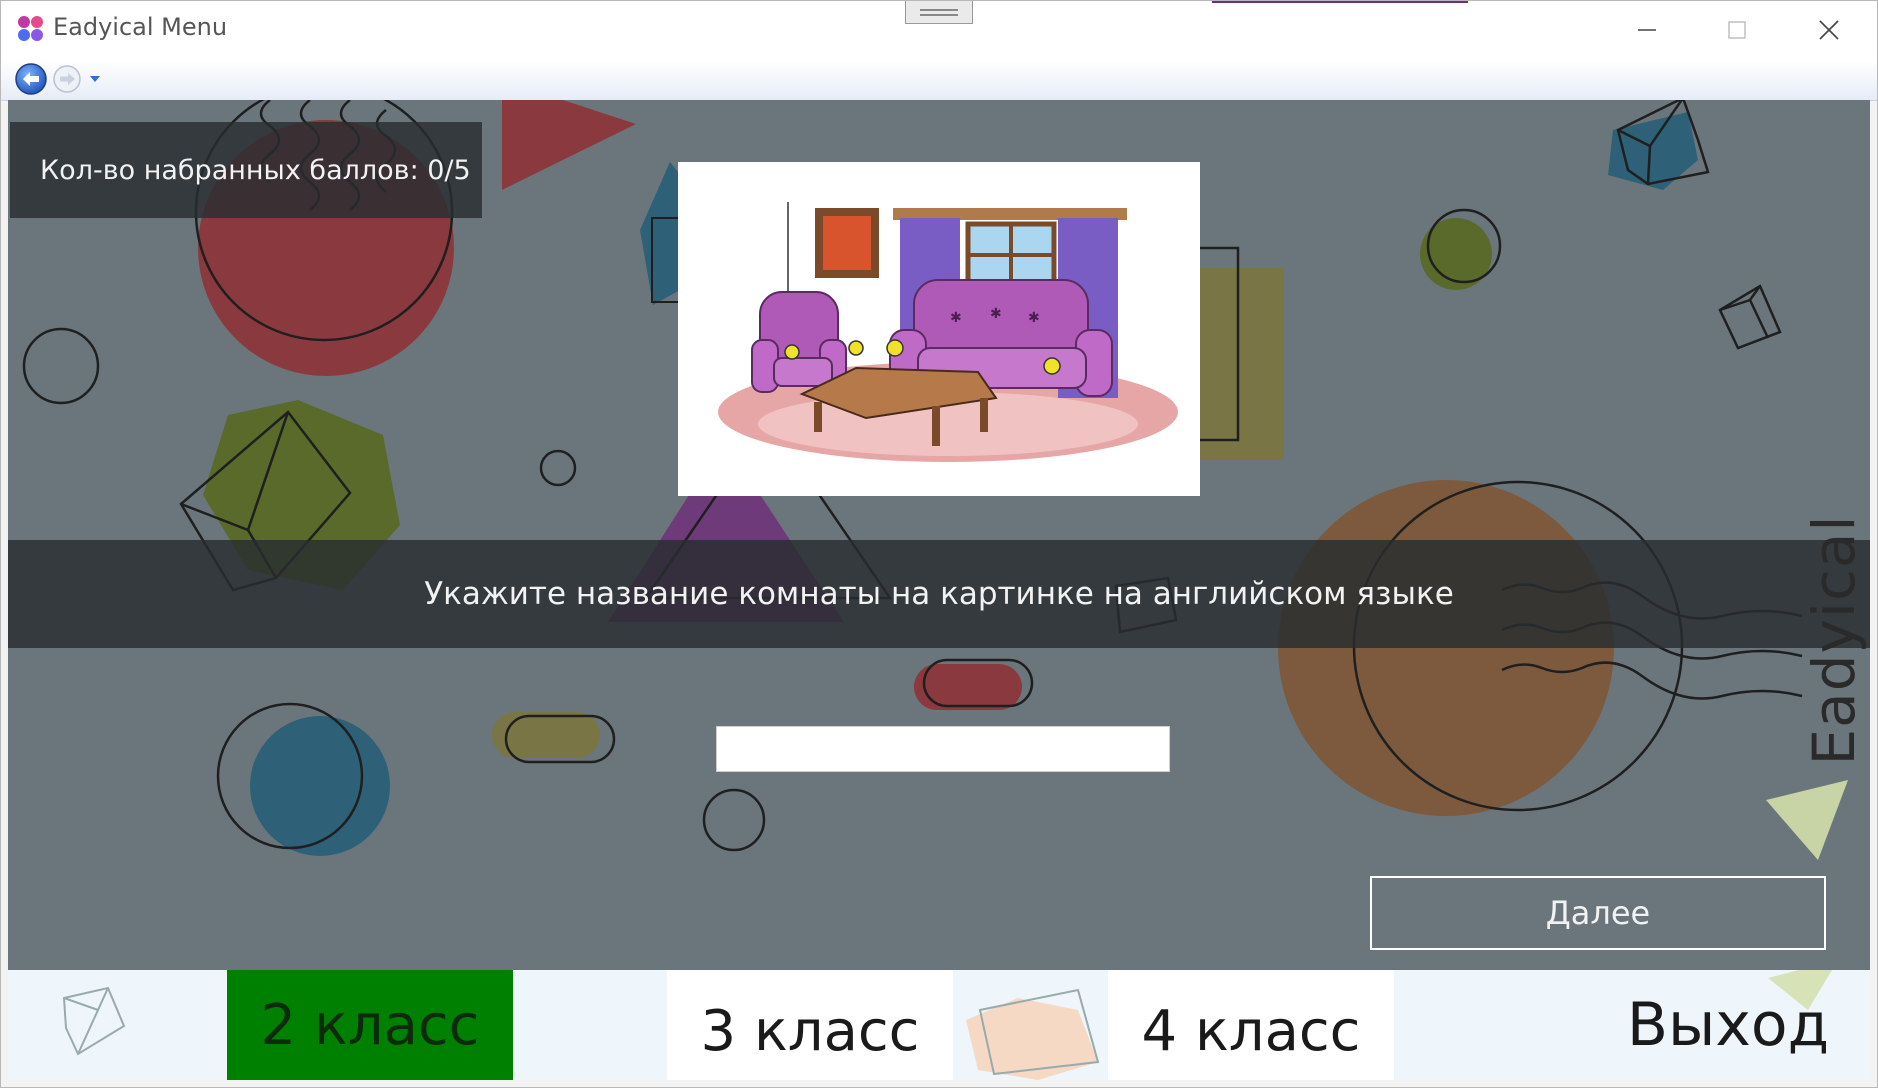 The image size is (1878, 1088). Describe the element at coordinates (939, 30) in the screenshot. I see `title-bar: Eadyical Menu` at that location.